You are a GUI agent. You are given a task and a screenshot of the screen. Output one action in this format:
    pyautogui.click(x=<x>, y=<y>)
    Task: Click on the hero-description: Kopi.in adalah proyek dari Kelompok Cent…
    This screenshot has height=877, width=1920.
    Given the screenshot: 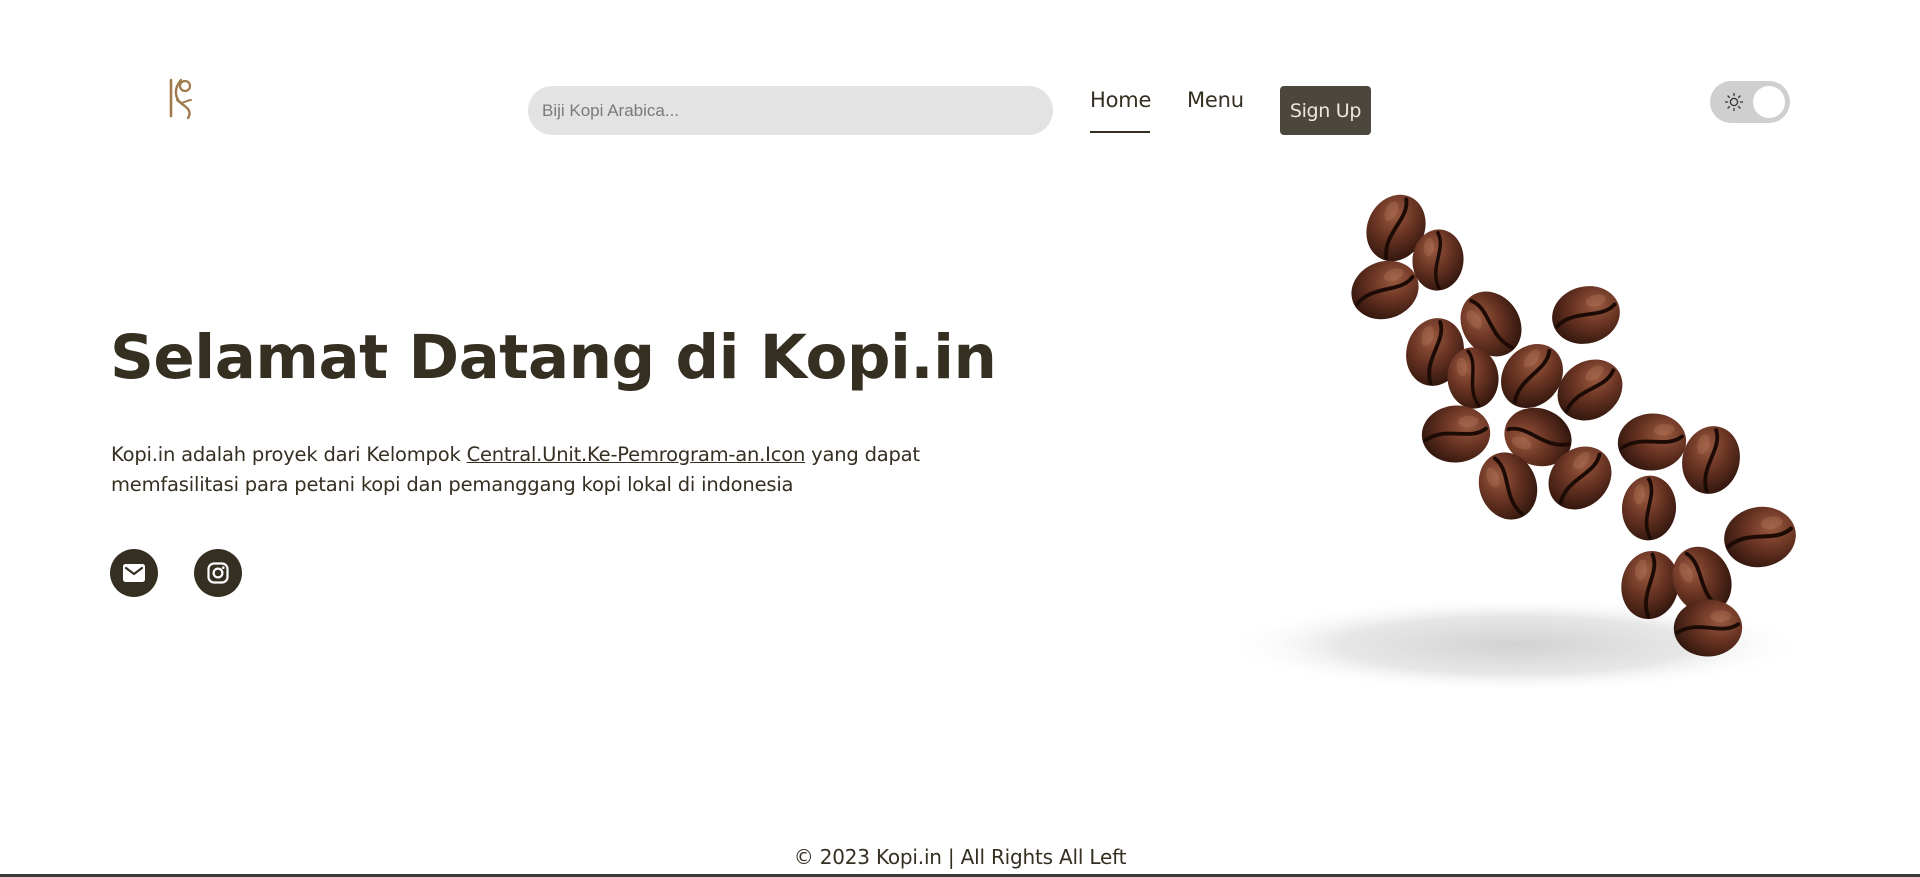 What is the action you would take?
    pyautogui.click(x=551, y=470)
    